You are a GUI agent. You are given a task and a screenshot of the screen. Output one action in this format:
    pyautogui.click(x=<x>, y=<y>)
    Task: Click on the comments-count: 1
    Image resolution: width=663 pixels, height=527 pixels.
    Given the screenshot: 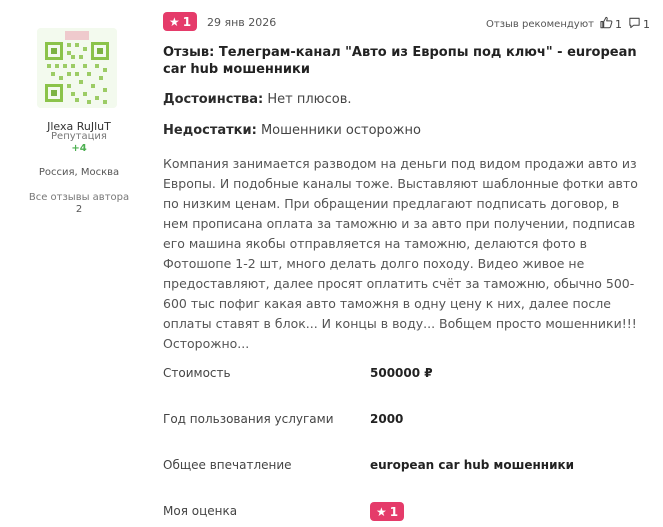 What is the action you would take?
    pyautogui.click(x=646, y=24)
    